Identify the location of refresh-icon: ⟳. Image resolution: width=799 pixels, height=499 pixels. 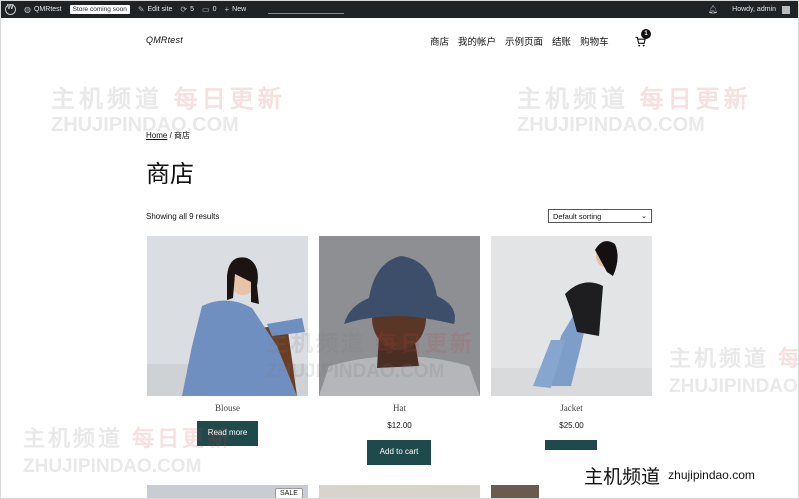
(184, 9).